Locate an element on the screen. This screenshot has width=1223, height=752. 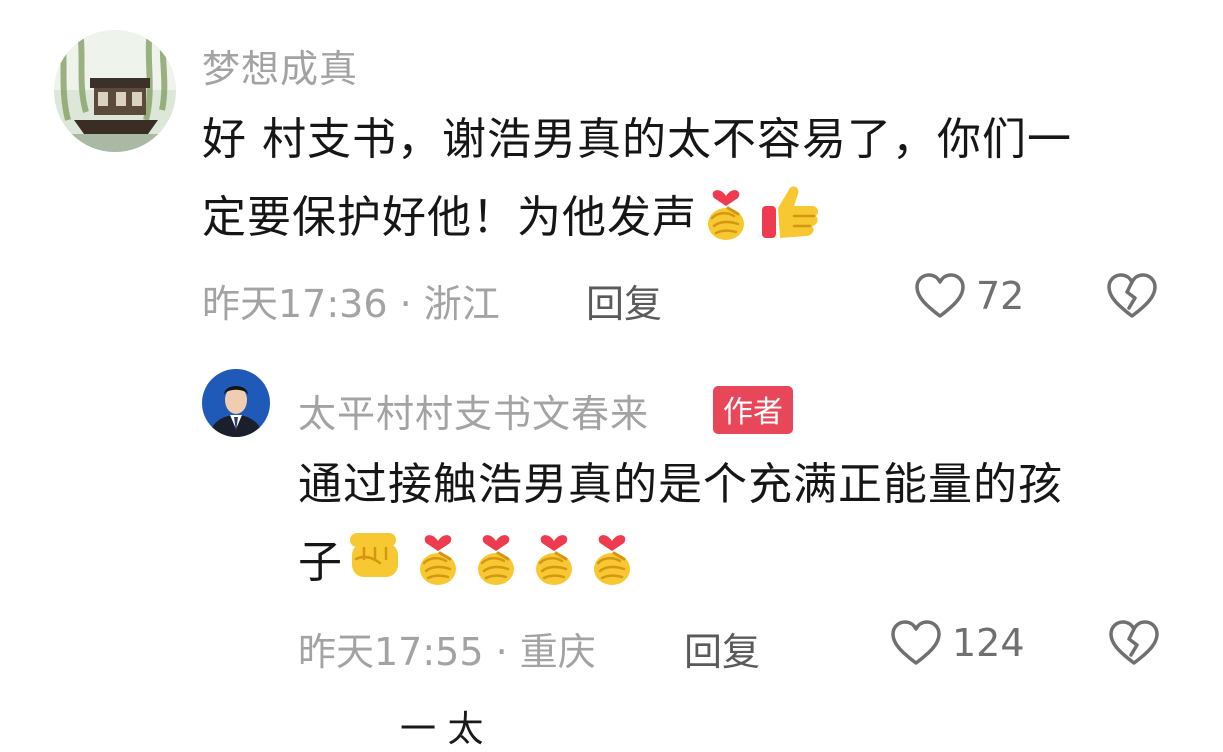
cut-off-next-comment: 一 太 is located at coordinates (442, 729).